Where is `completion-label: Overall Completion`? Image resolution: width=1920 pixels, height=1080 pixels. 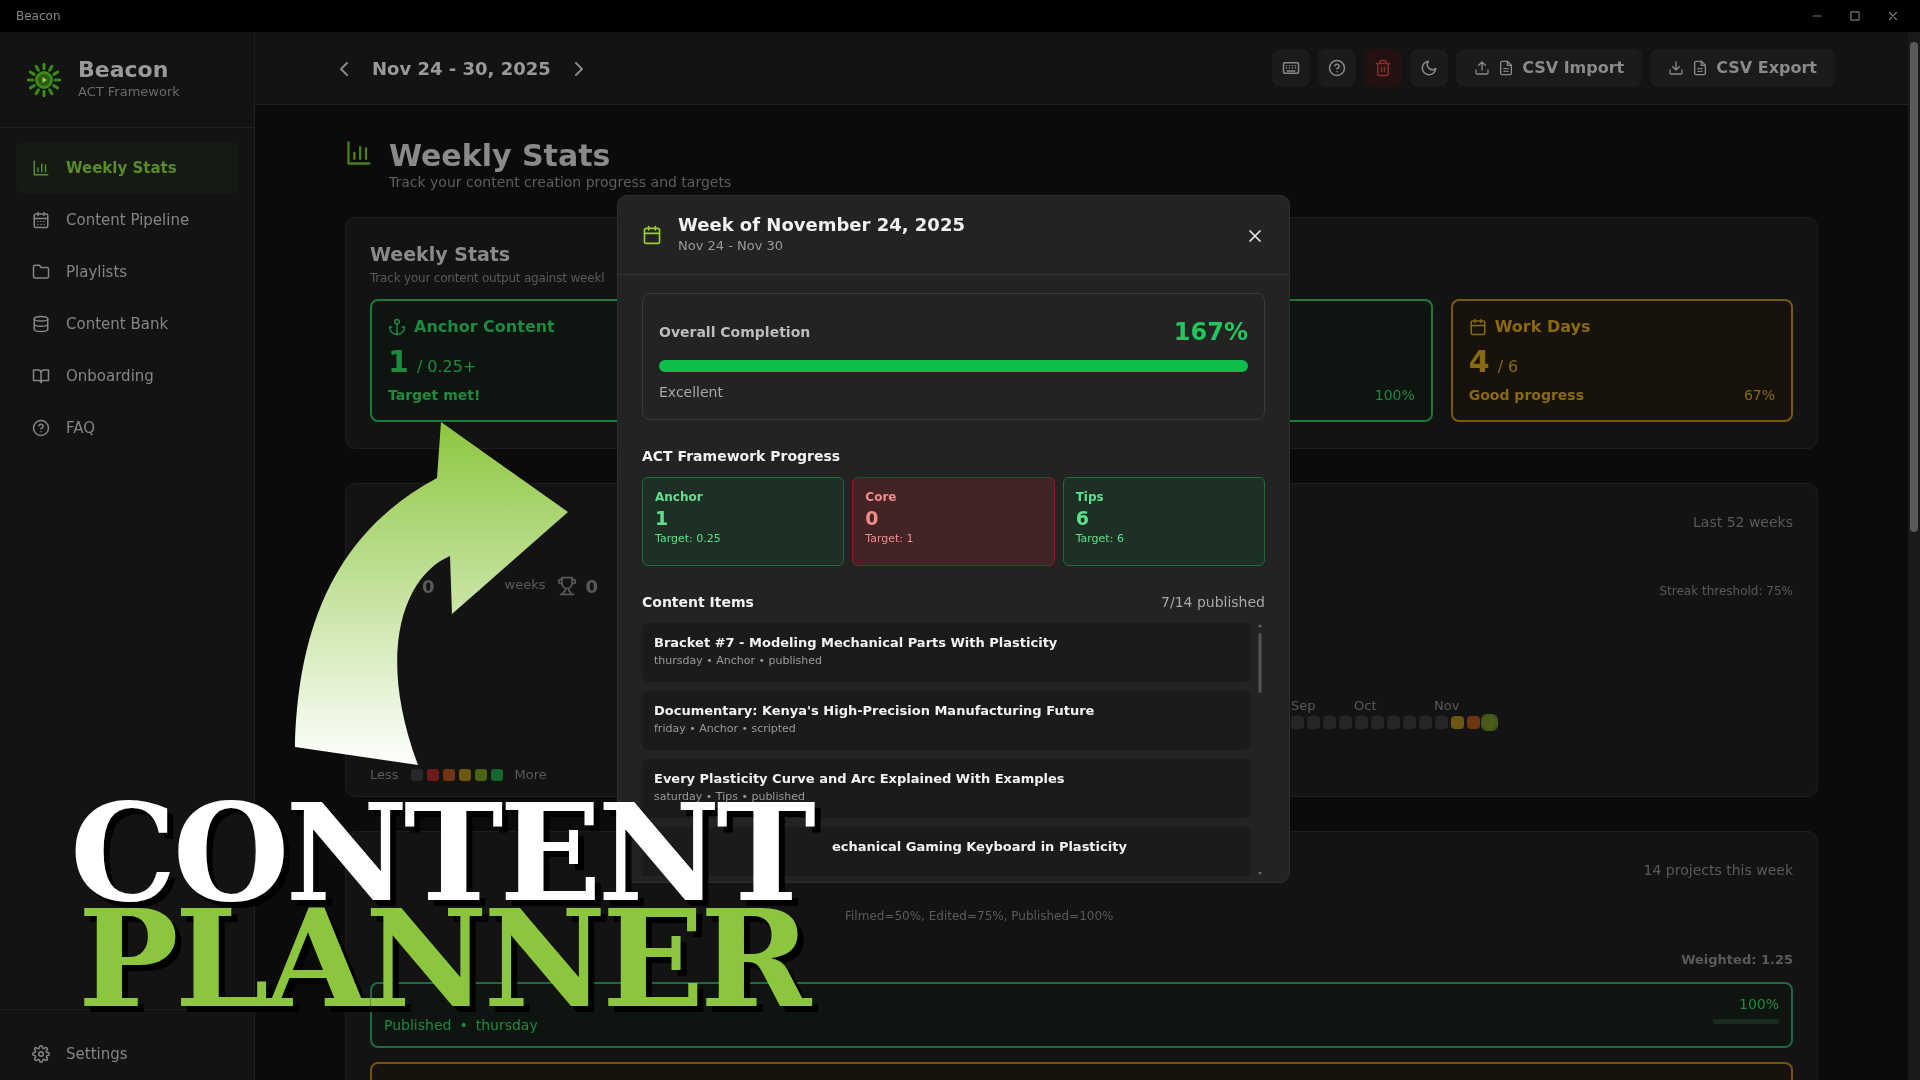 completion-label: Overall Completion is located at coordinates (735, 332).